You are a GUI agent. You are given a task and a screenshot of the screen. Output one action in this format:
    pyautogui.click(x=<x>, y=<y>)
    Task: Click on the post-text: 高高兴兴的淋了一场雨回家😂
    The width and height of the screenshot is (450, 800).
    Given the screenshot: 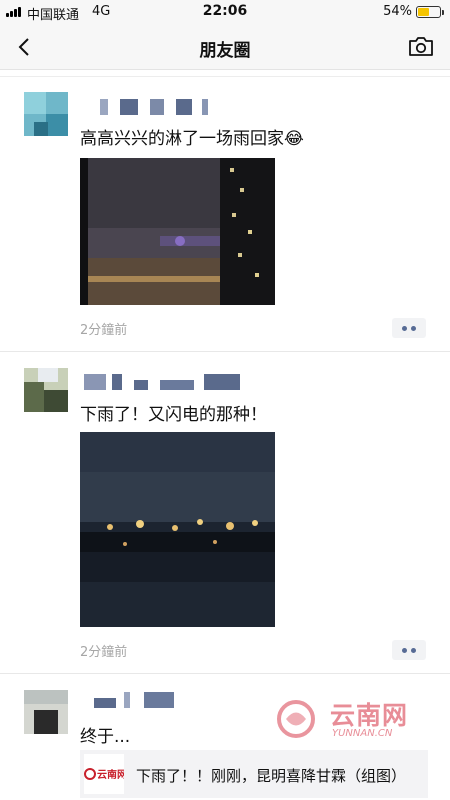 What is the action you would take?
    pyautogui.click(x=192, y=139)
    